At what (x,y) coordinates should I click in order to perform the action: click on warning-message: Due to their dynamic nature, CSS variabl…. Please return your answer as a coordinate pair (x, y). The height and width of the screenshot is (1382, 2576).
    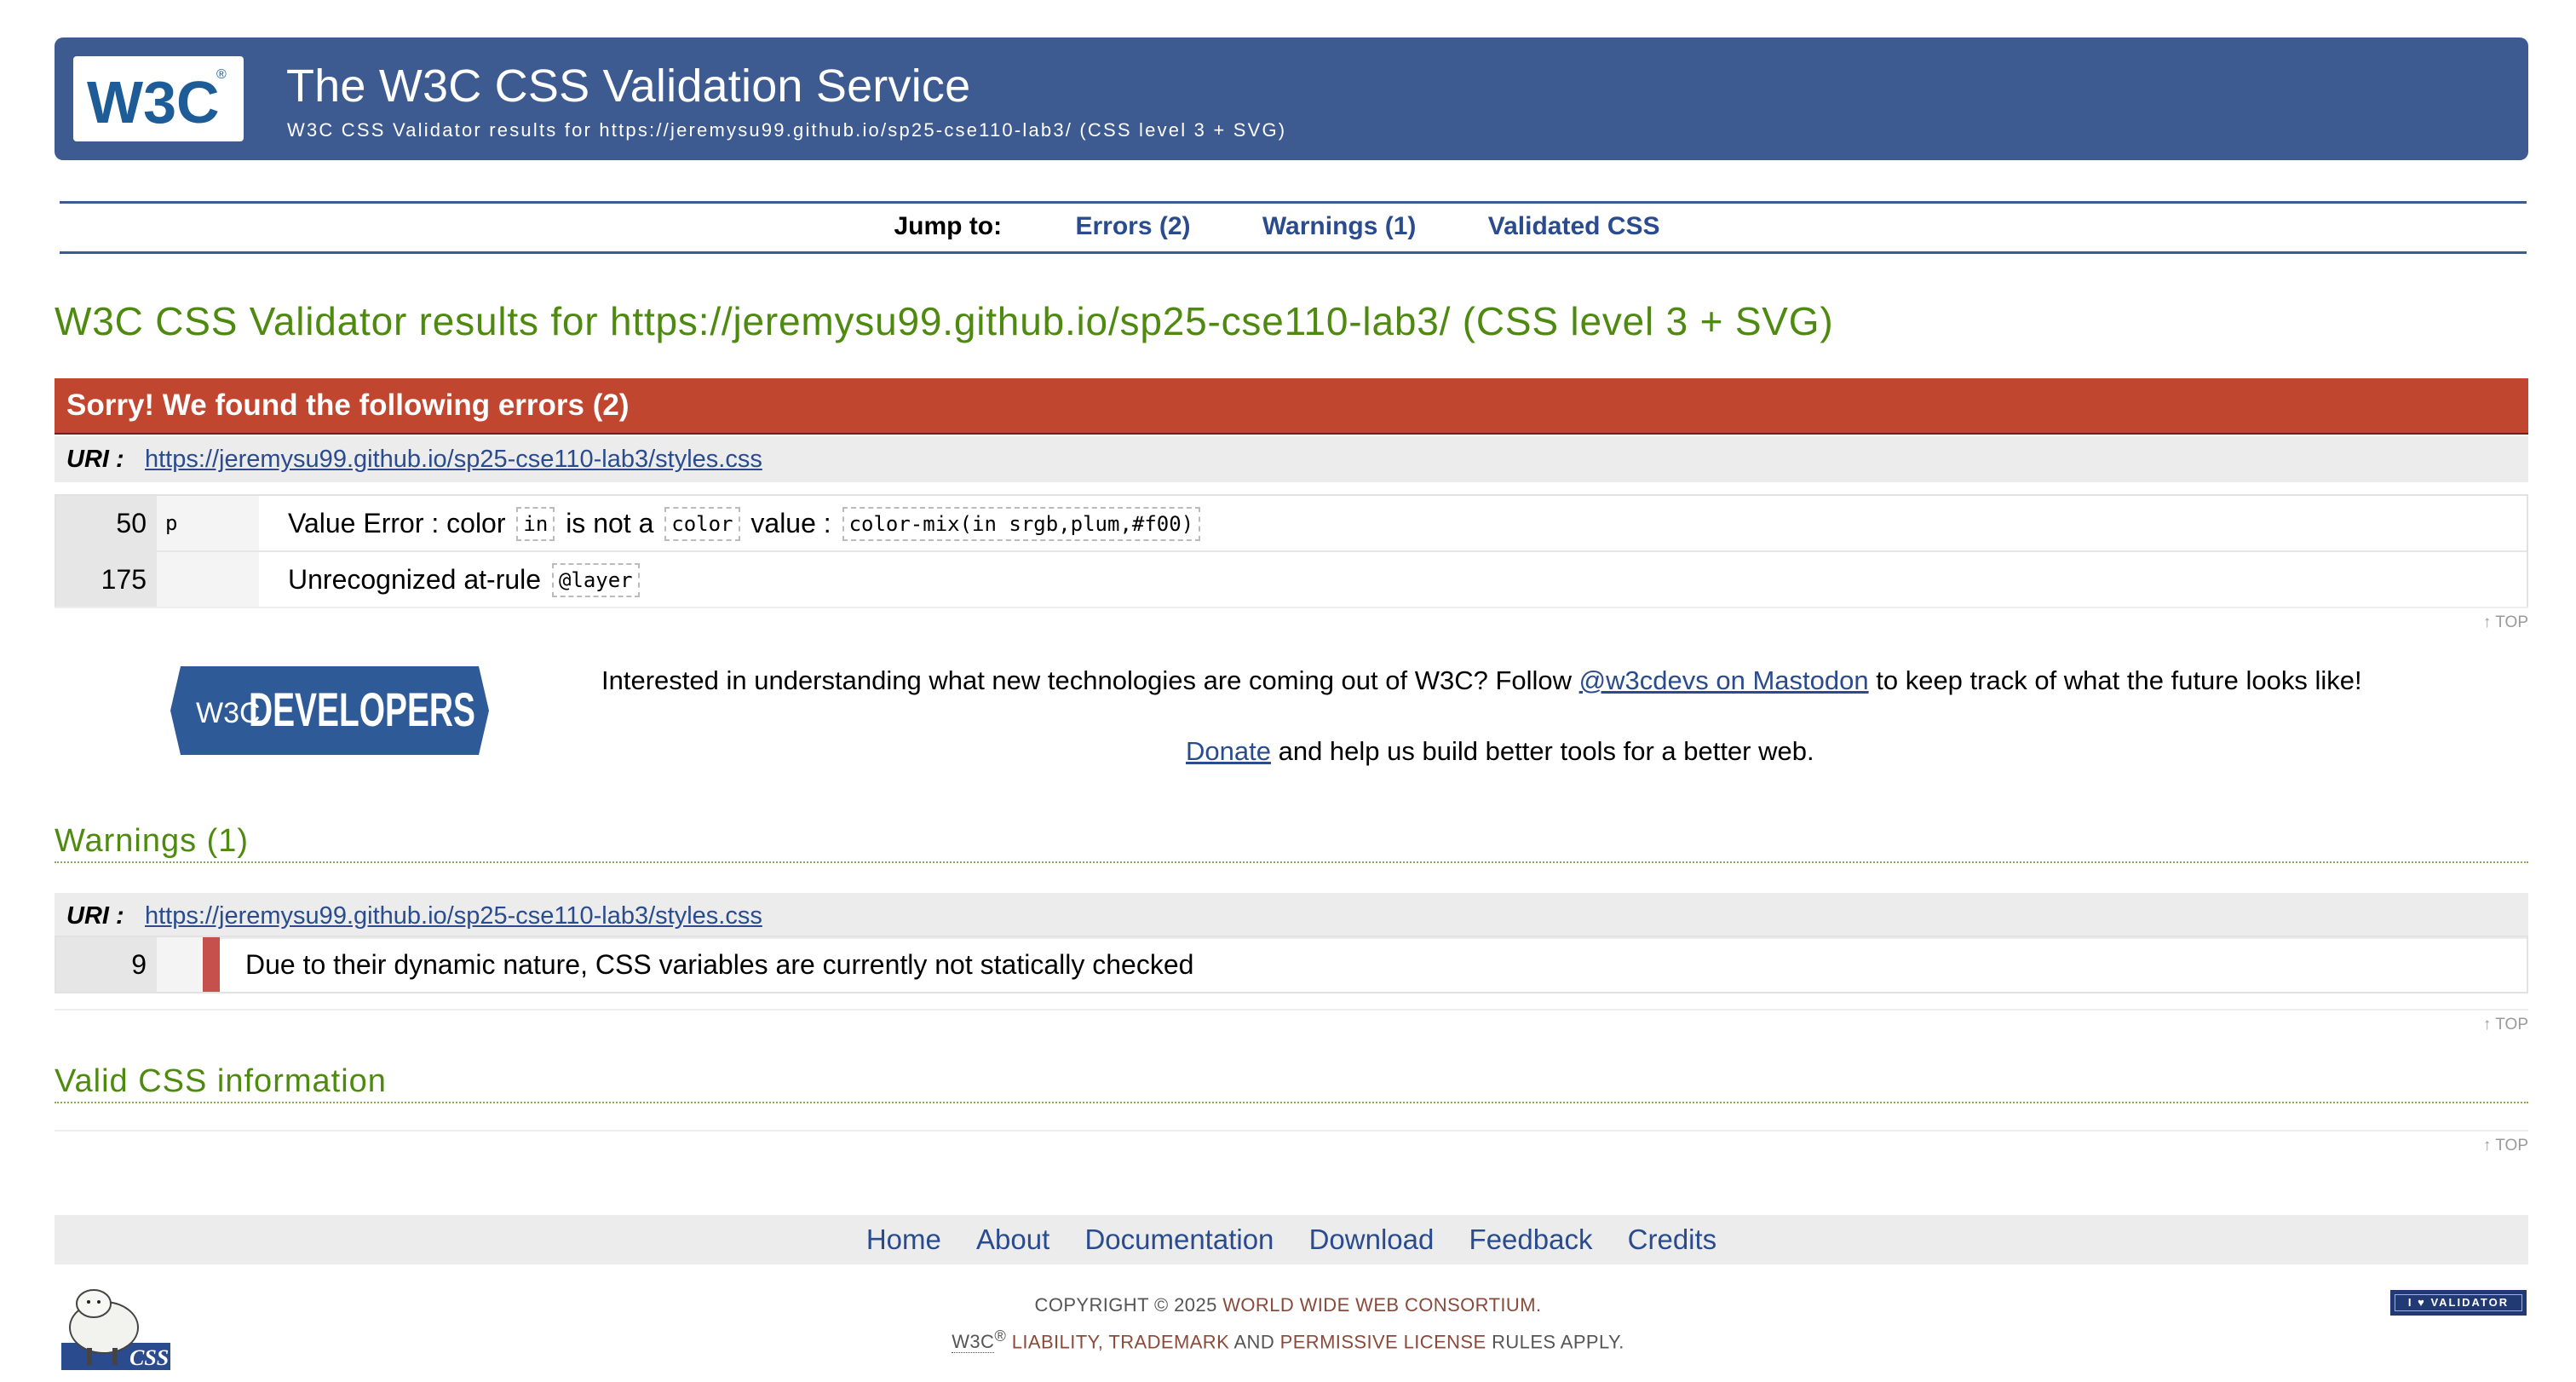
    Looking at the image, I should click on (719, 965).